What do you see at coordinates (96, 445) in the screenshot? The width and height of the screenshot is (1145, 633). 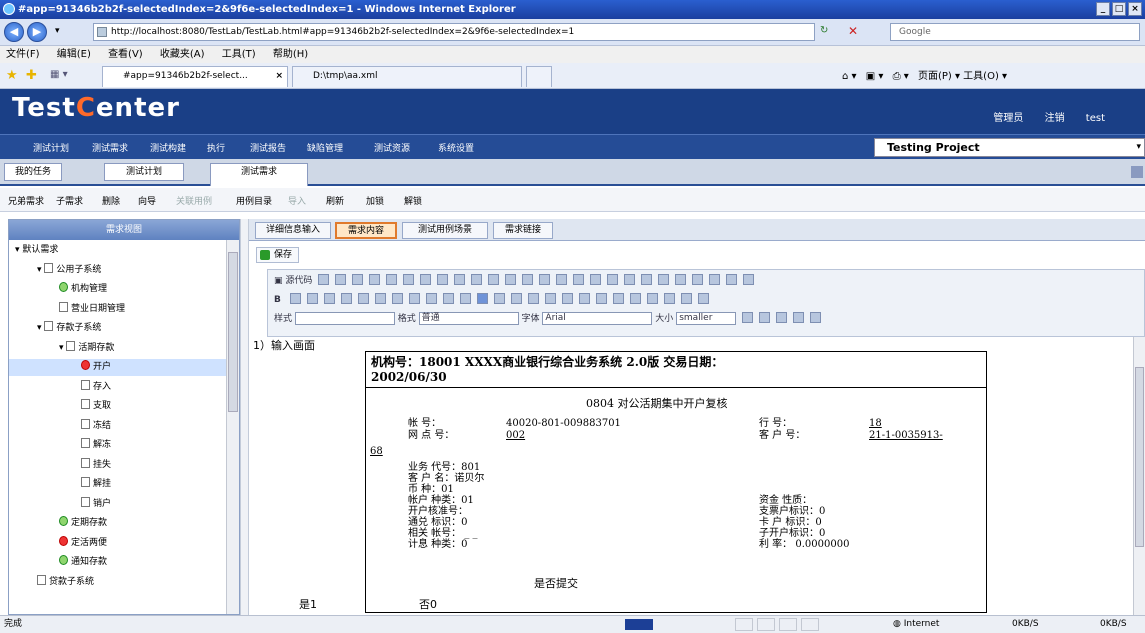 I see `tree-node: 解冻` at bounding box center [96, 445].